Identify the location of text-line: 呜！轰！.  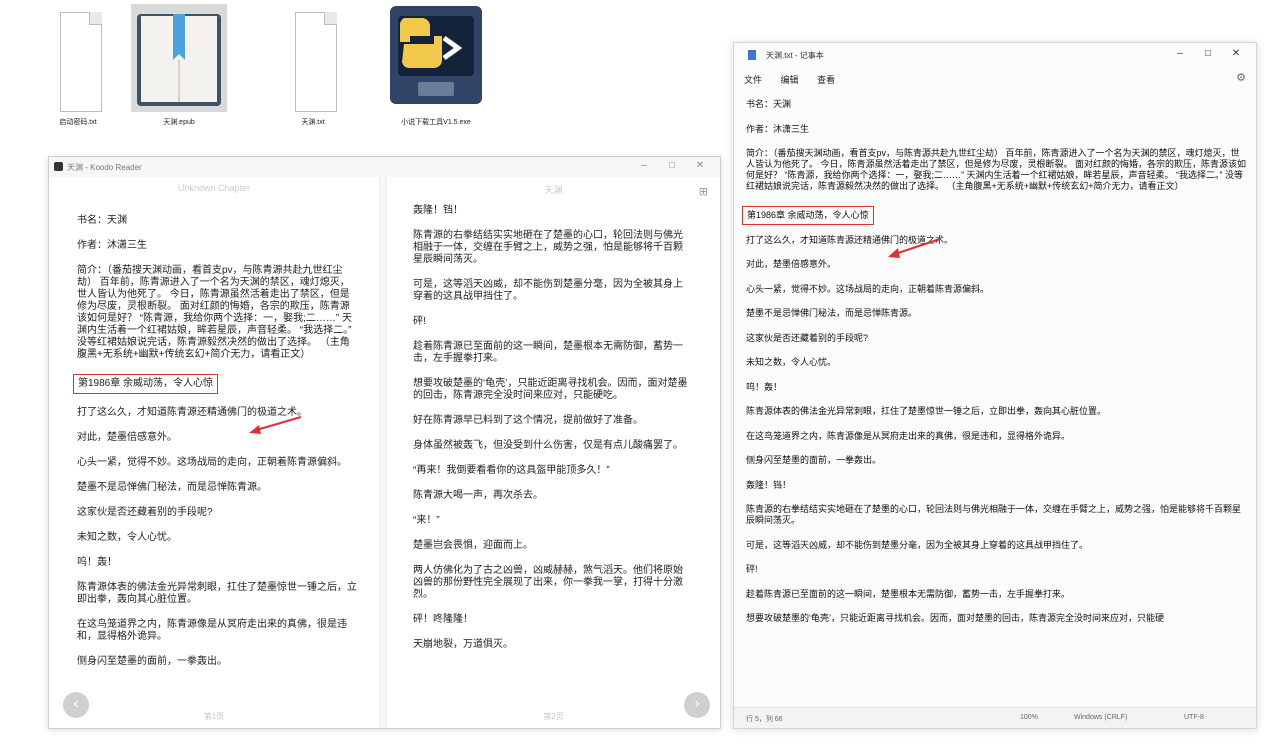
(764, 386).